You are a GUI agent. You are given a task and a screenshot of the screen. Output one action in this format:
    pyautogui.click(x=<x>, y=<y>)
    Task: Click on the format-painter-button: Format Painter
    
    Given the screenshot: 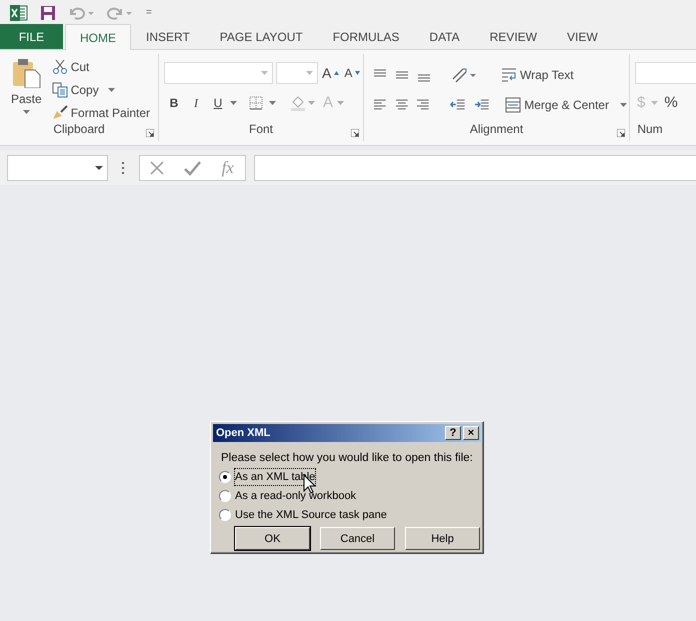 What is the action you would take?
    pyautogui.click(x=101, y=113)
    